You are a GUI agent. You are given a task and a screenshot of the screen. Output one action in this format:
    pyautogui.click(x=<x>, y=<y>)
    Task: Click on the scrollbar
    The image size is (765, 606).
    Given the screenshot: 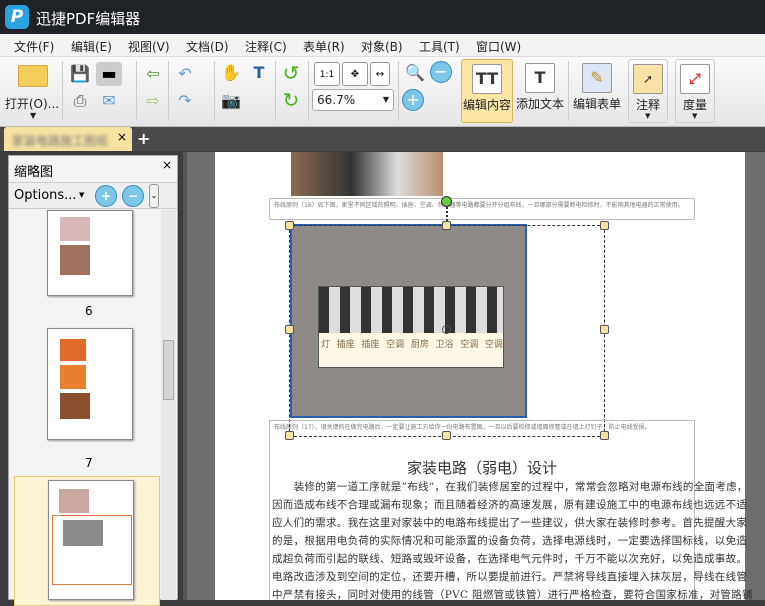 What is the action you would take?
    pyautogui.click(x=168, y=405)
    